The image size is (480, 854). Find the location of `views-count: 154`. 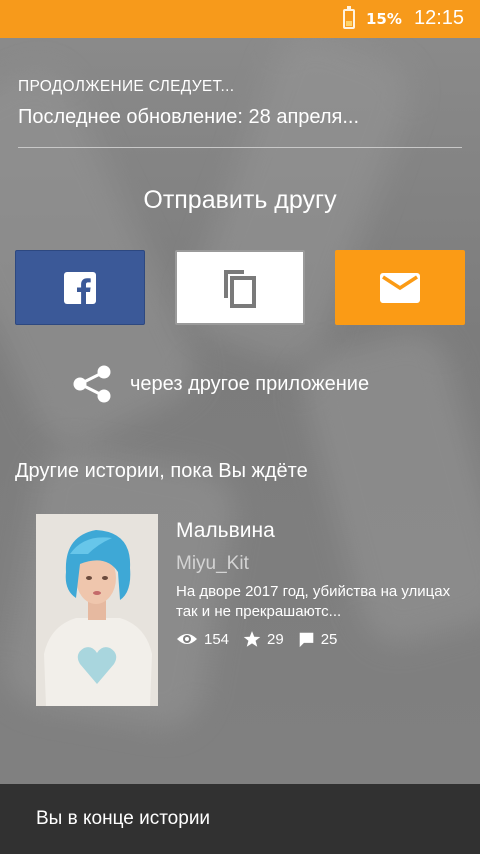

views-count: 154 is located at coordinates (217, 639).